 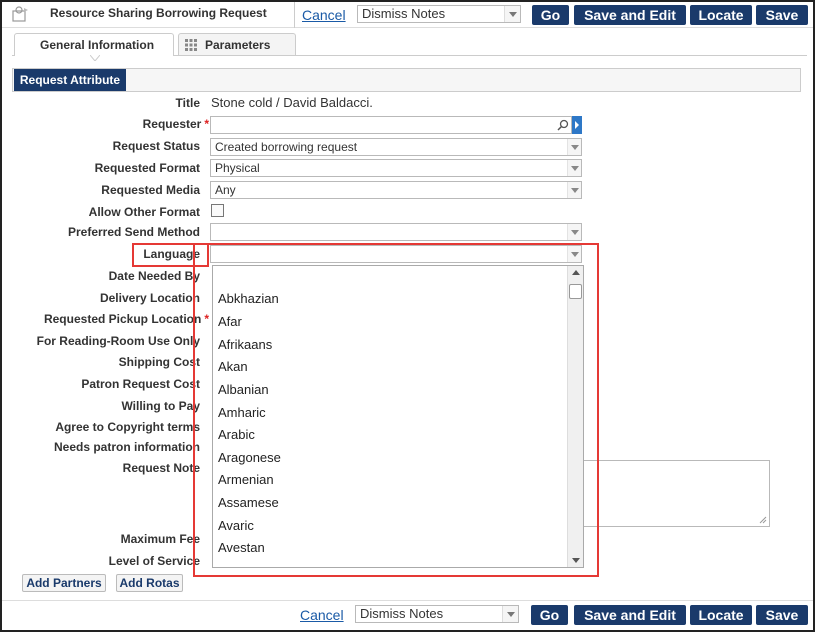 I want to click on willing-to-pay-label: Willing to Pay, so click(x=160, y=406).